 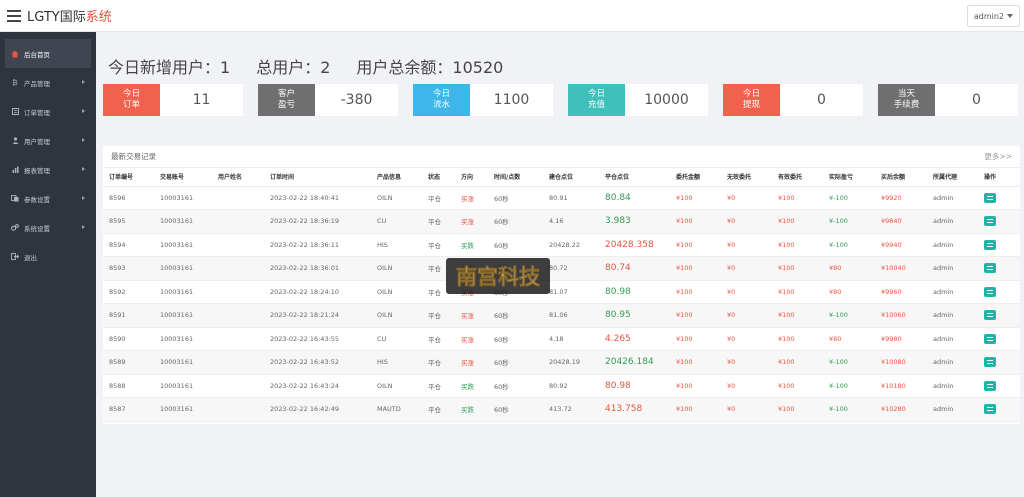 What do you see at coordinates (317, 245) in the screenshot?
I see `cell-order-time: 2023-02-22 18:36:11` at bounding box center [317, 245].